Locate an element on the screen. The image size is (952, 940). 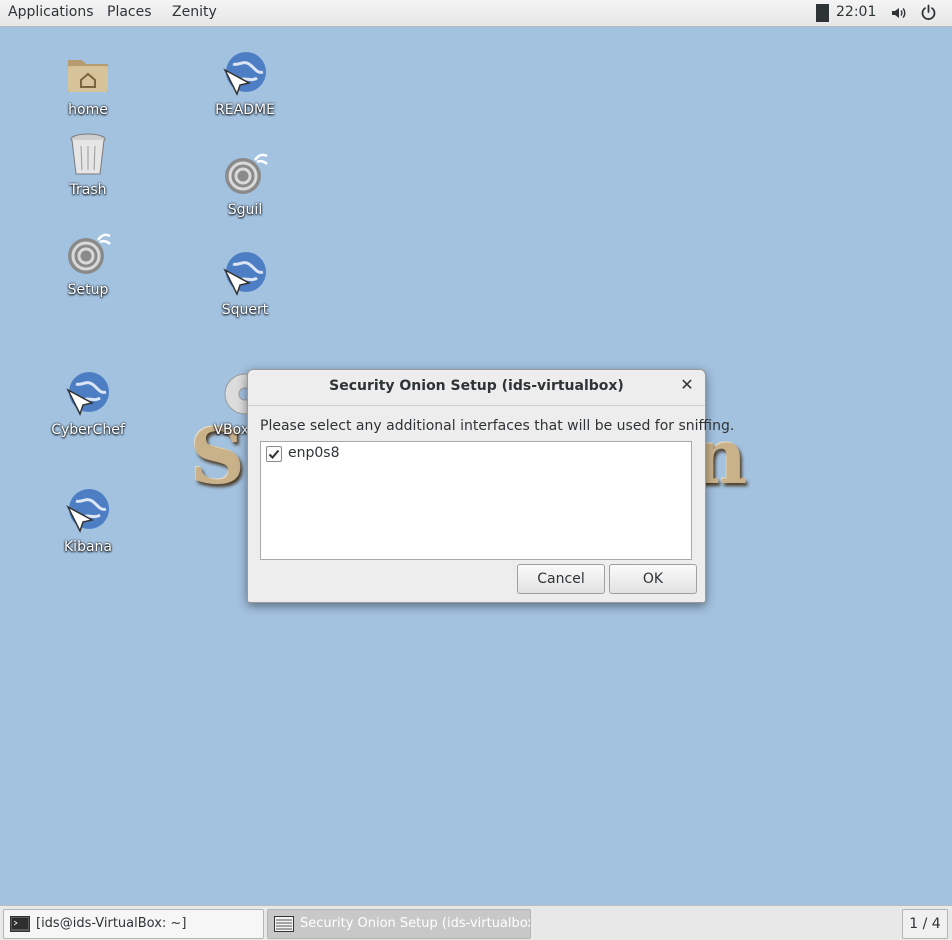
checkmark-icon is located at coordinates (274, 454).